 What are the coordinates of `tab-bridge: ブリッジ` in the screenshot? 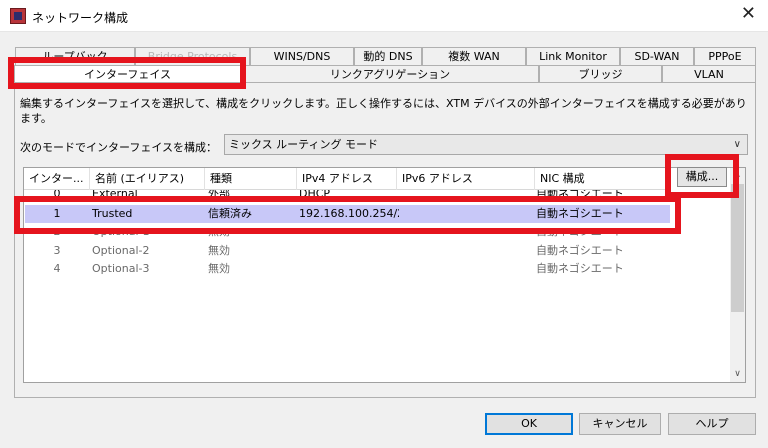 It's located at (600, 74).